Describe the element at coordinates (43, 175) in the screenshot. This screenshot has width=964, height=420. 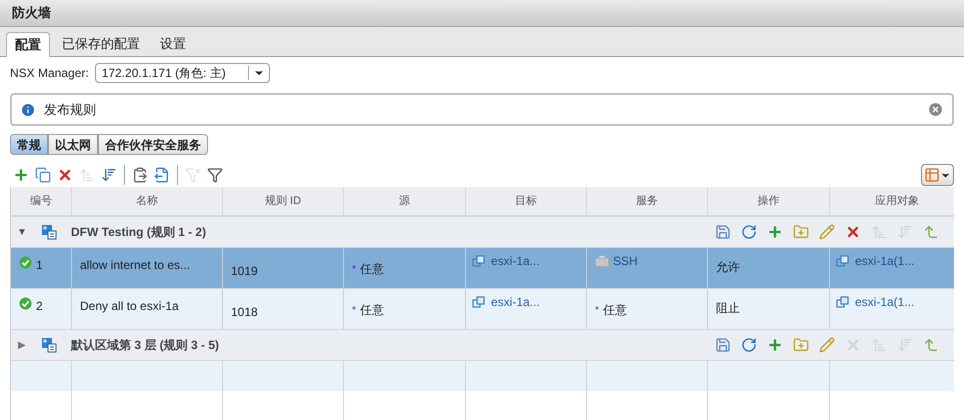
I see `copy-icon` at that location.